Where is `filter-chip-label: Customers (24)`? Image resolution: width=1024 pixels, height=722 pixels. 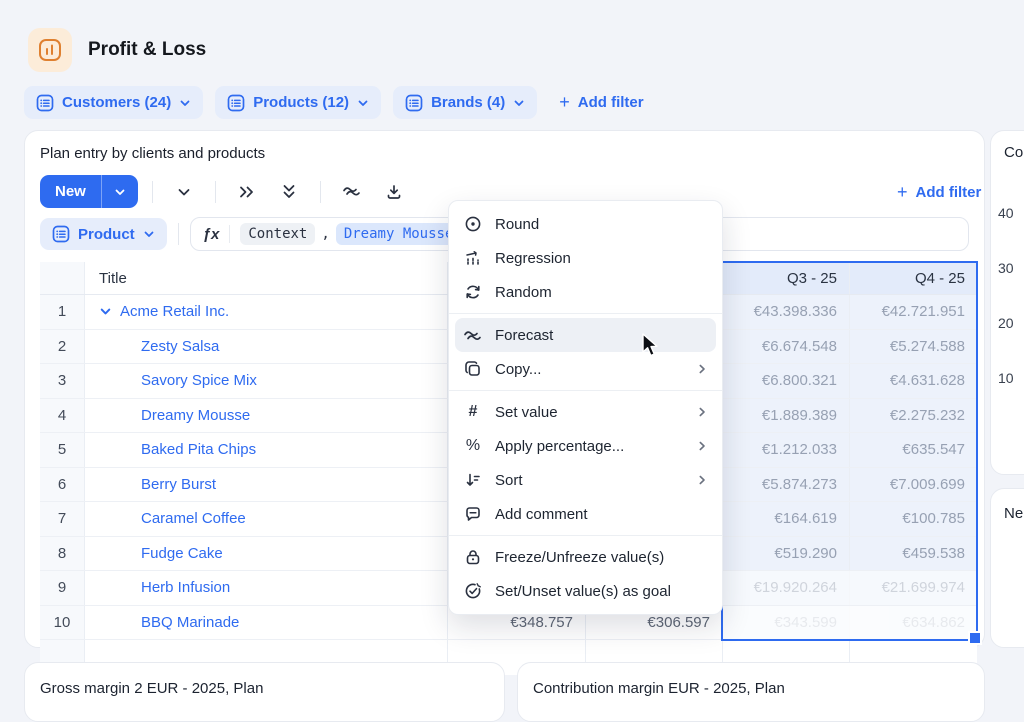 filter-chip-label: Customers (24) is located at coordinates (117, 102).